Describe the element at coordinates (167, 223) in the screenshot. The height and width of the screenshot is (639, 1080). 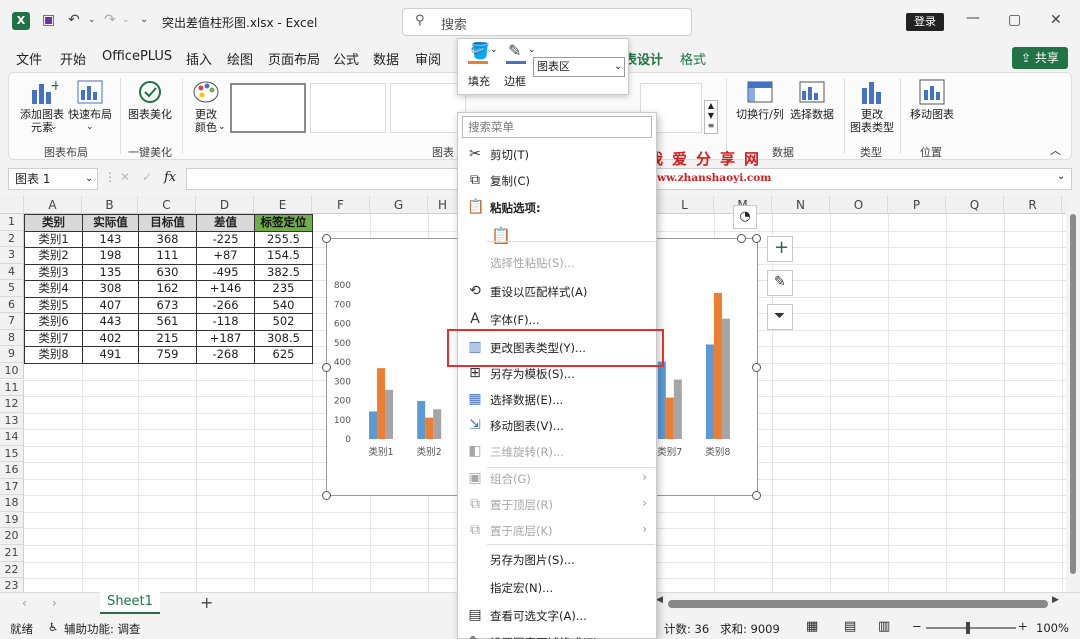
I see `table-header-cell: 目标值` at that location.